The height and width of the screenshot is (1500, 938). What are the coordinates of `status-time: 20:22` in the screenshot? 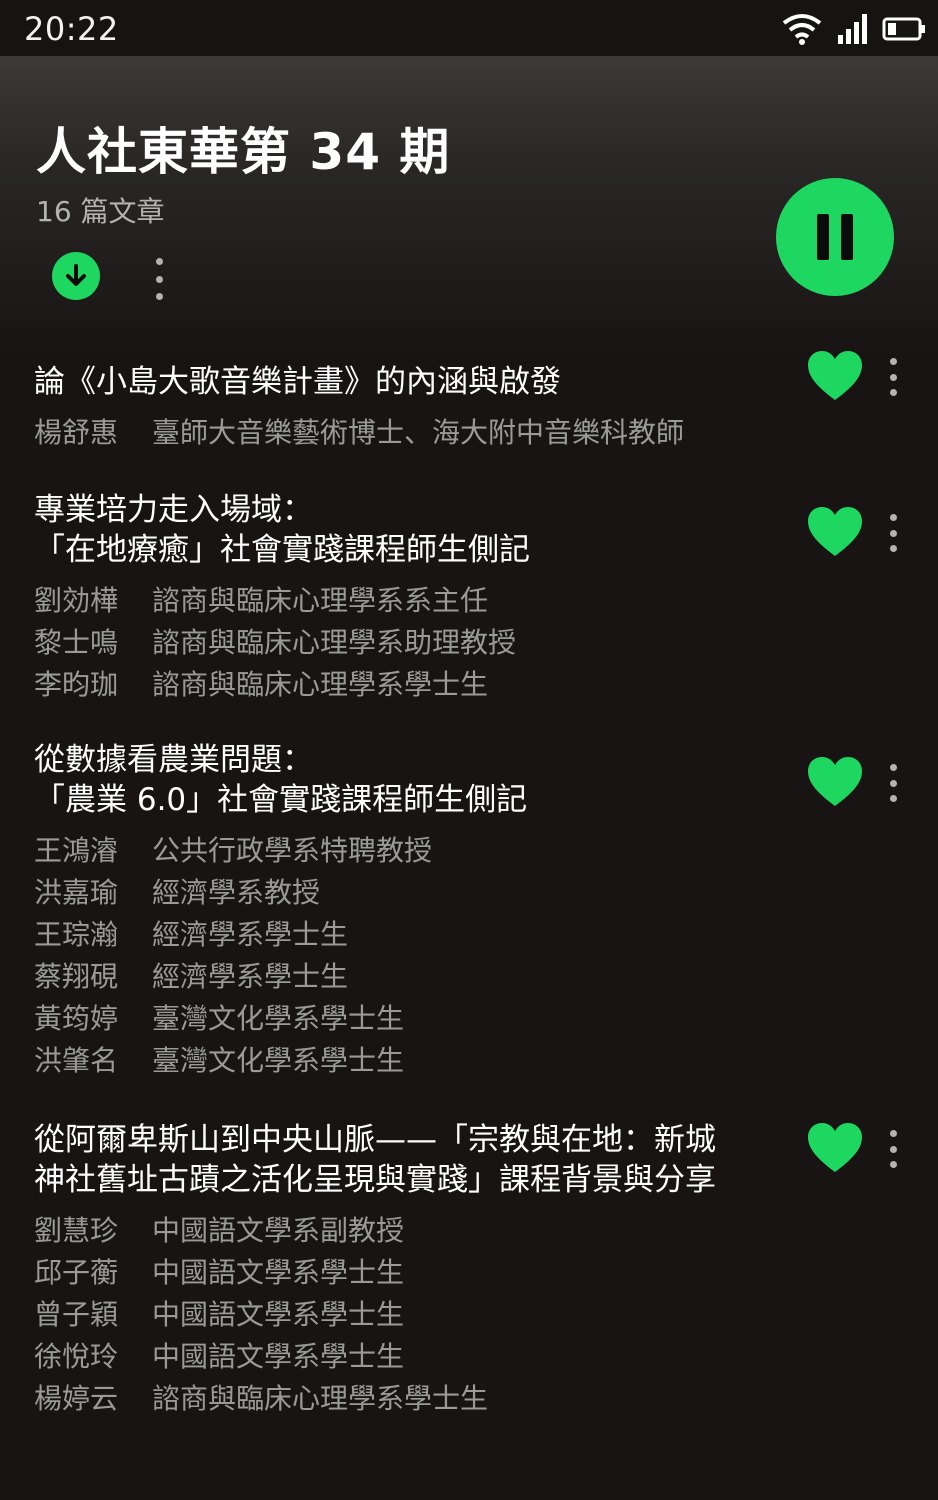 It's located at (71, 29).